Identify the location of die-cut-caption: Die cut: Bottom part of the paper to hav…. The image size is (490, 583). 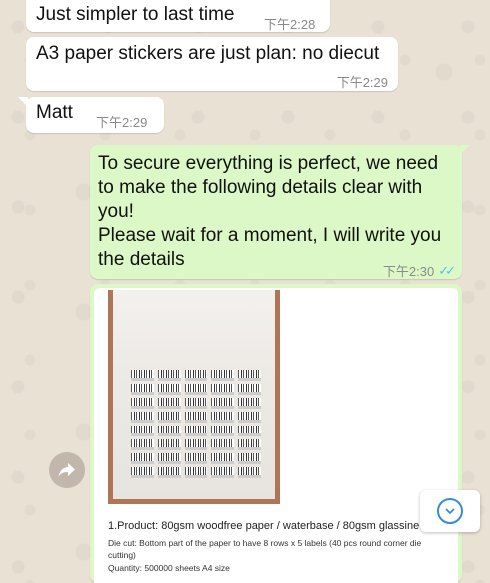
(265, 543).